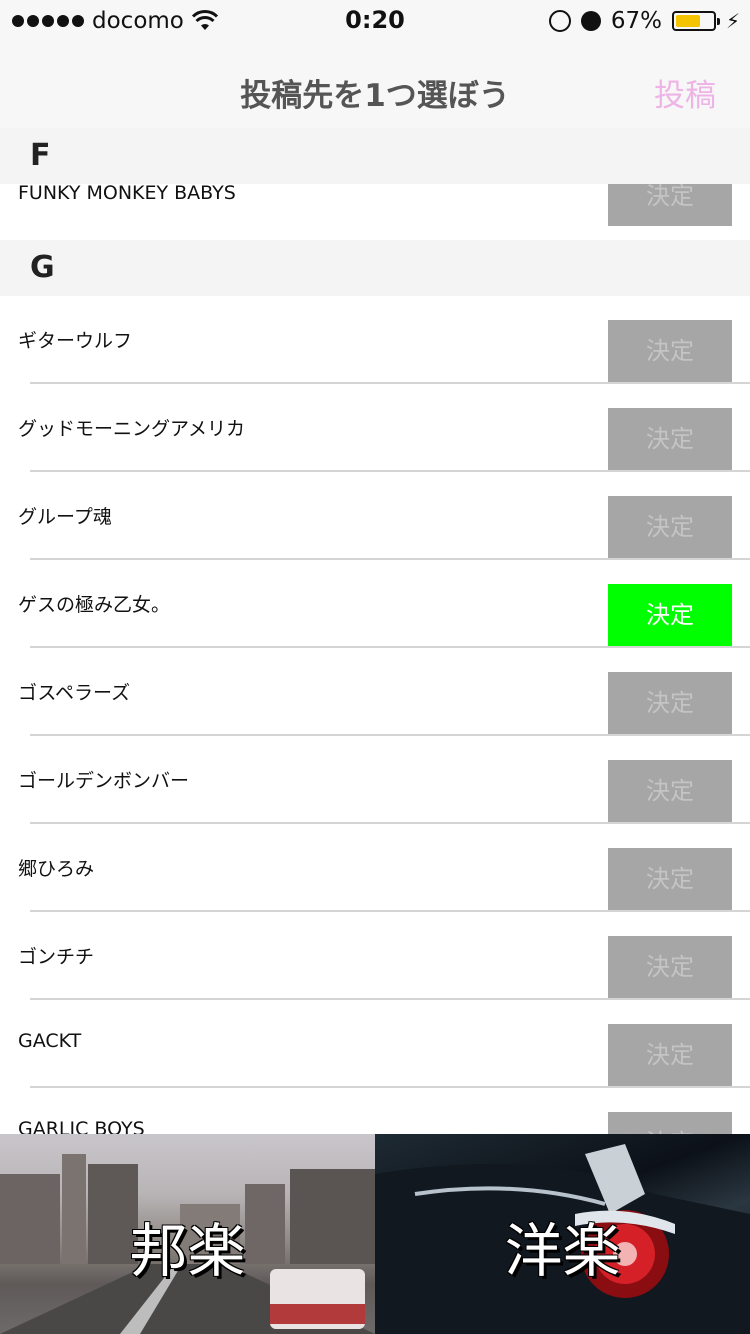 The height and width of the screenshot is (1334, 750). What do you see at coordinates (375, 96) in the screenshot?
I see `page-title: 投稿先を1つ選ぼう` at bounding box center [375, 96].